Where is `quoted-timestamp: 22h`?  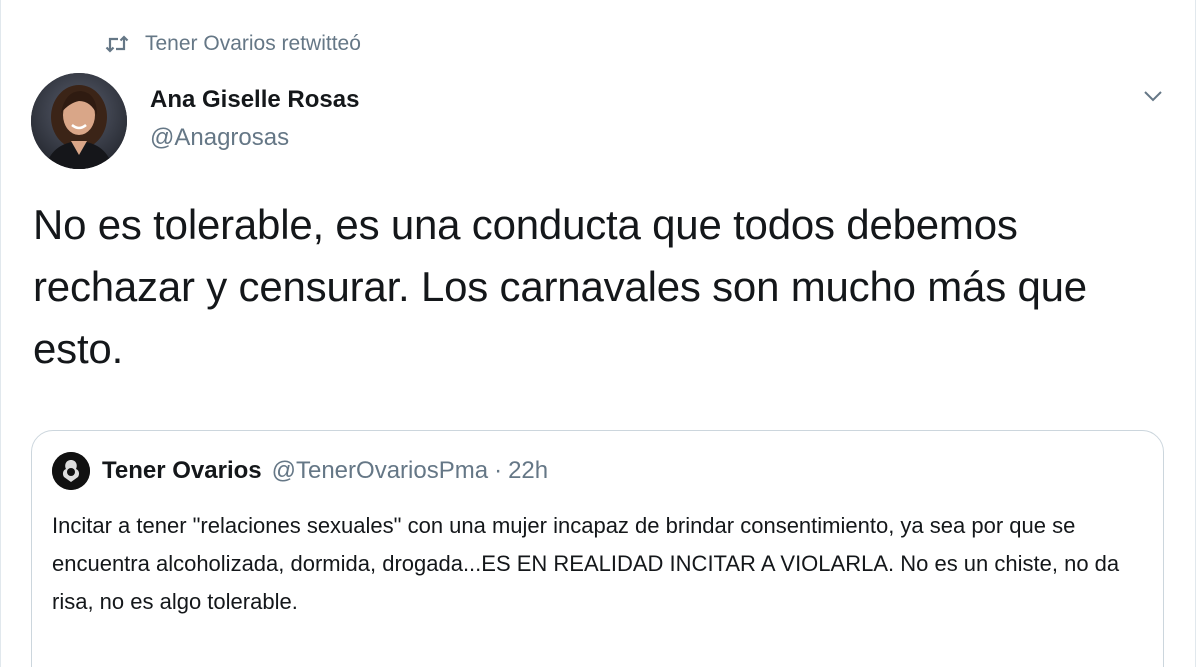
quoted-timestamp: 22h is located at coordinates (528, 471).